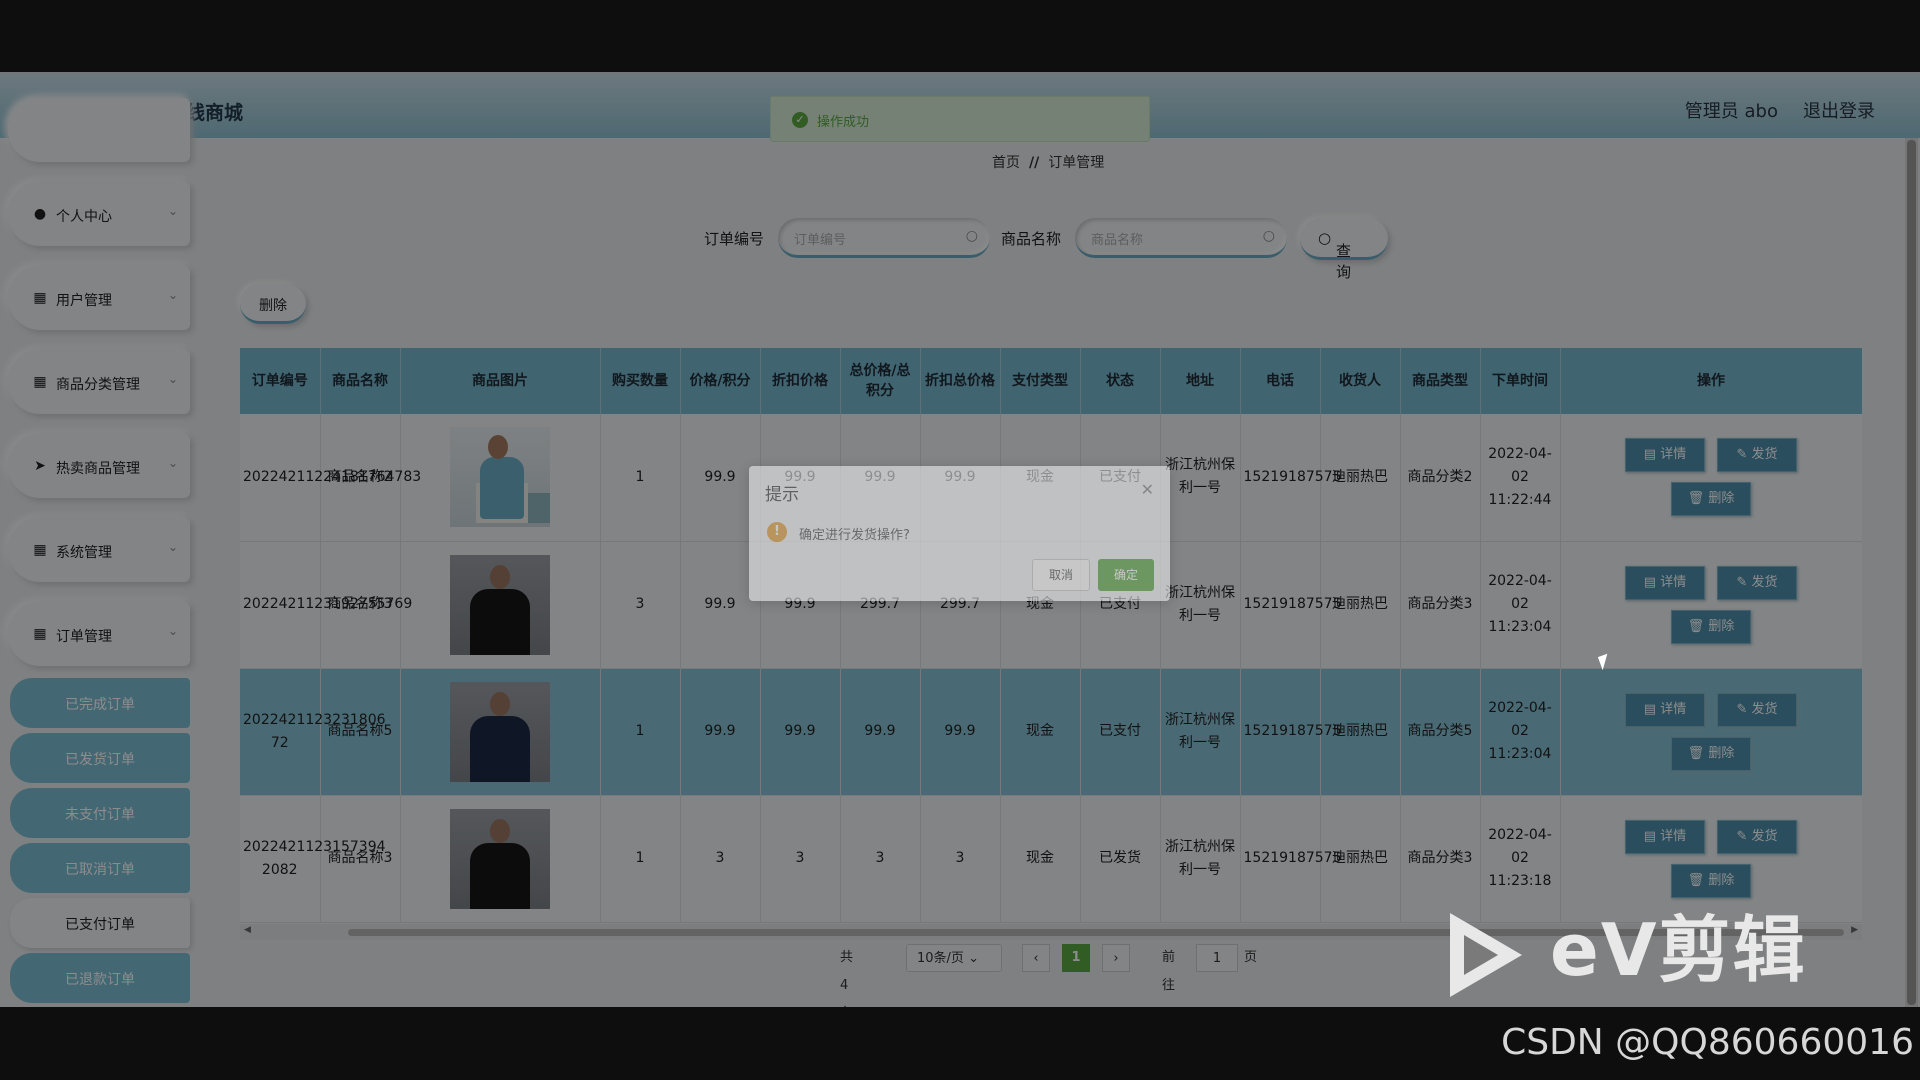  I want to click on dialog-title: 提示, so click(782, 495).